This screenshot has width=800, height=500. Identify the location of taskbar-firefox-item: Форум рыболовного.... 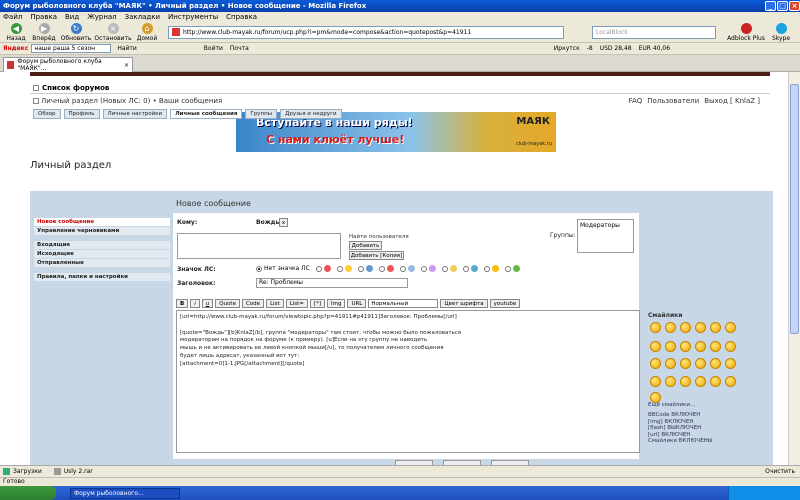
(125, 493).